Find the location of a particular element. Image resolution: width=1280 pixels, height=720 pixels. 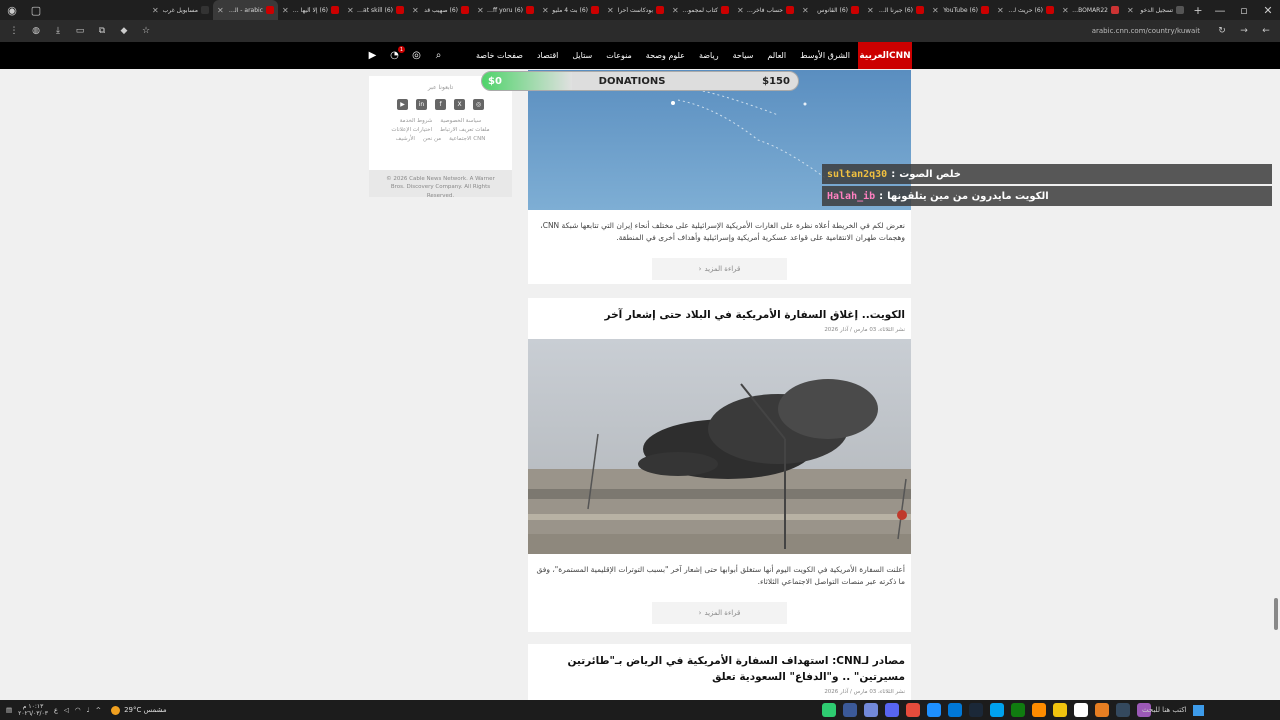

browser-menu-icon: ◉ is located at coordinates (12, 10).